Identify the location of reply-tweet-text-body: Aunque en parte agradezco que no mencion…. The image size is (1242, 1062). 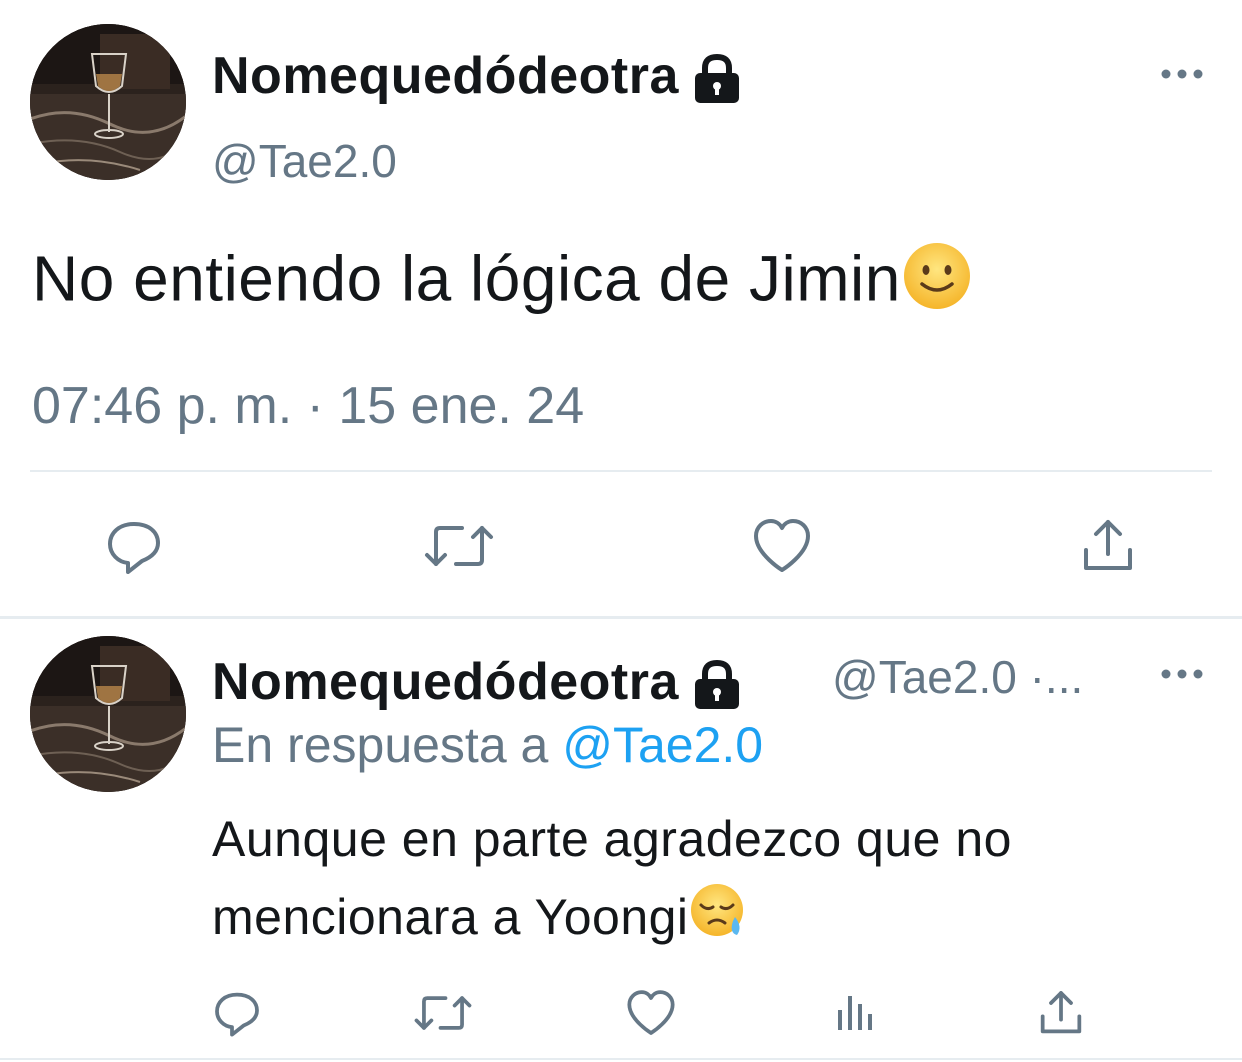
(612, 878).